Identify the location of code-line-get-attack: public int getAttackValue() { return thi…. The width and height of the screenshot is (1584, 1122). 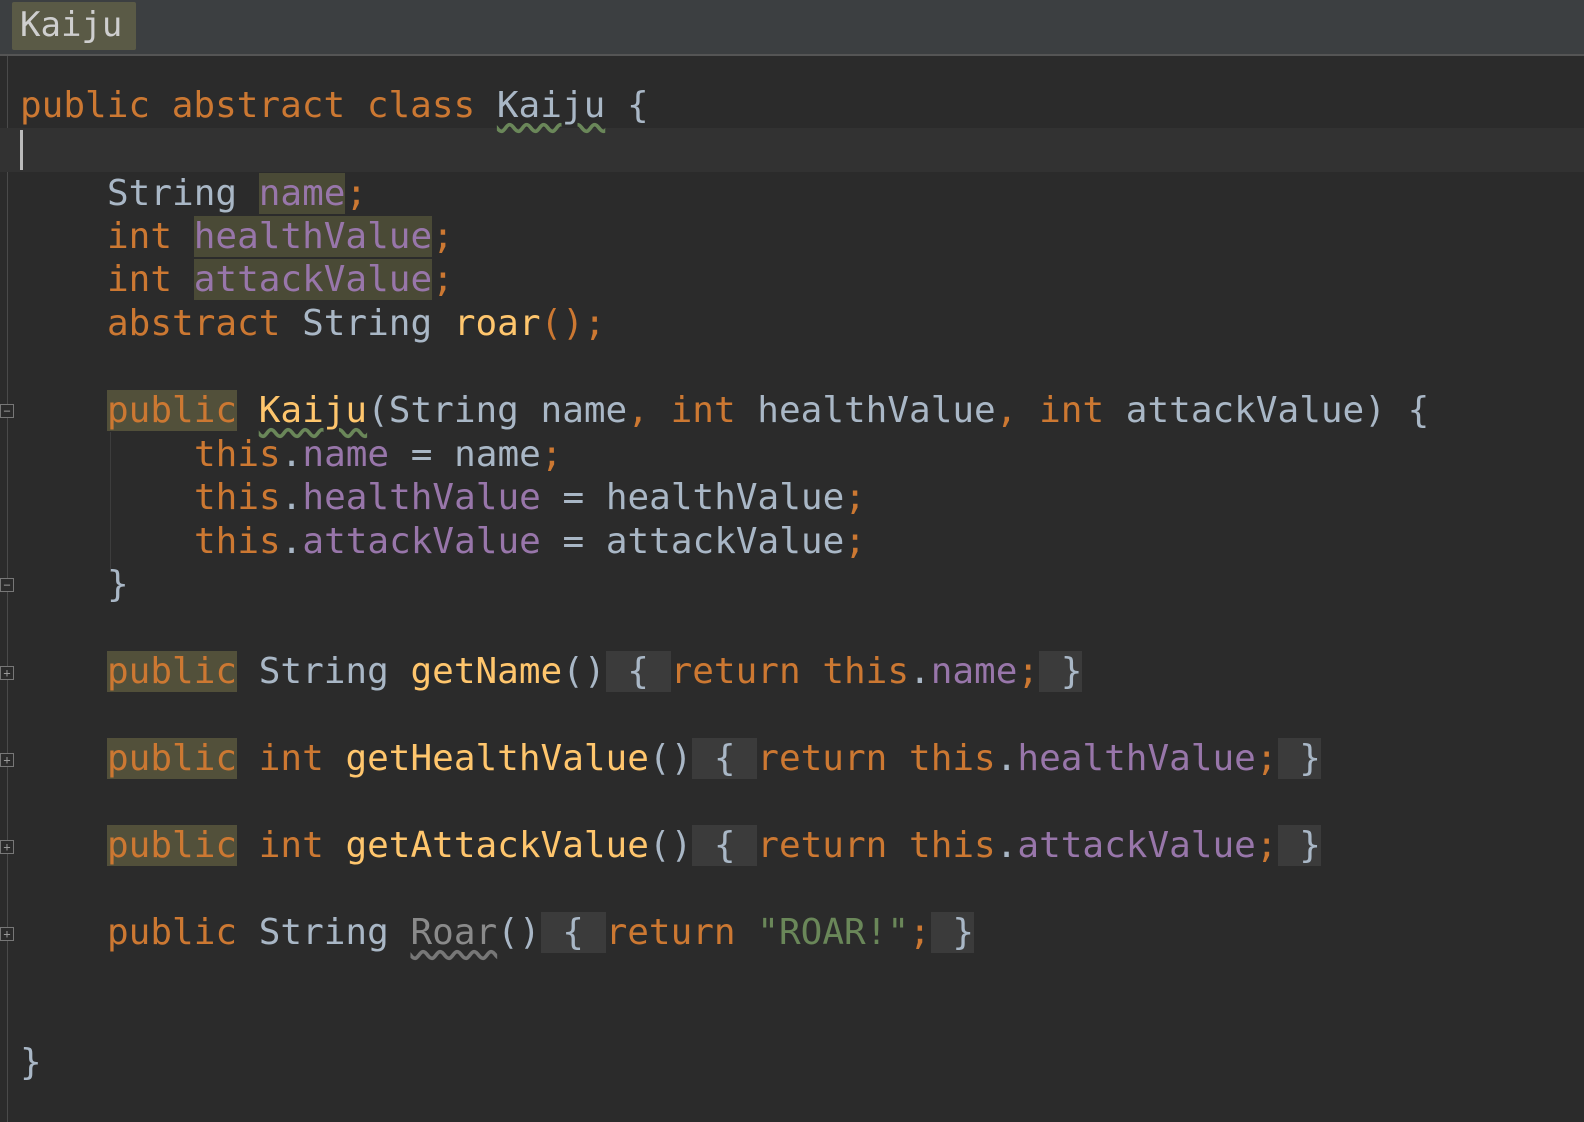
(714, 846).